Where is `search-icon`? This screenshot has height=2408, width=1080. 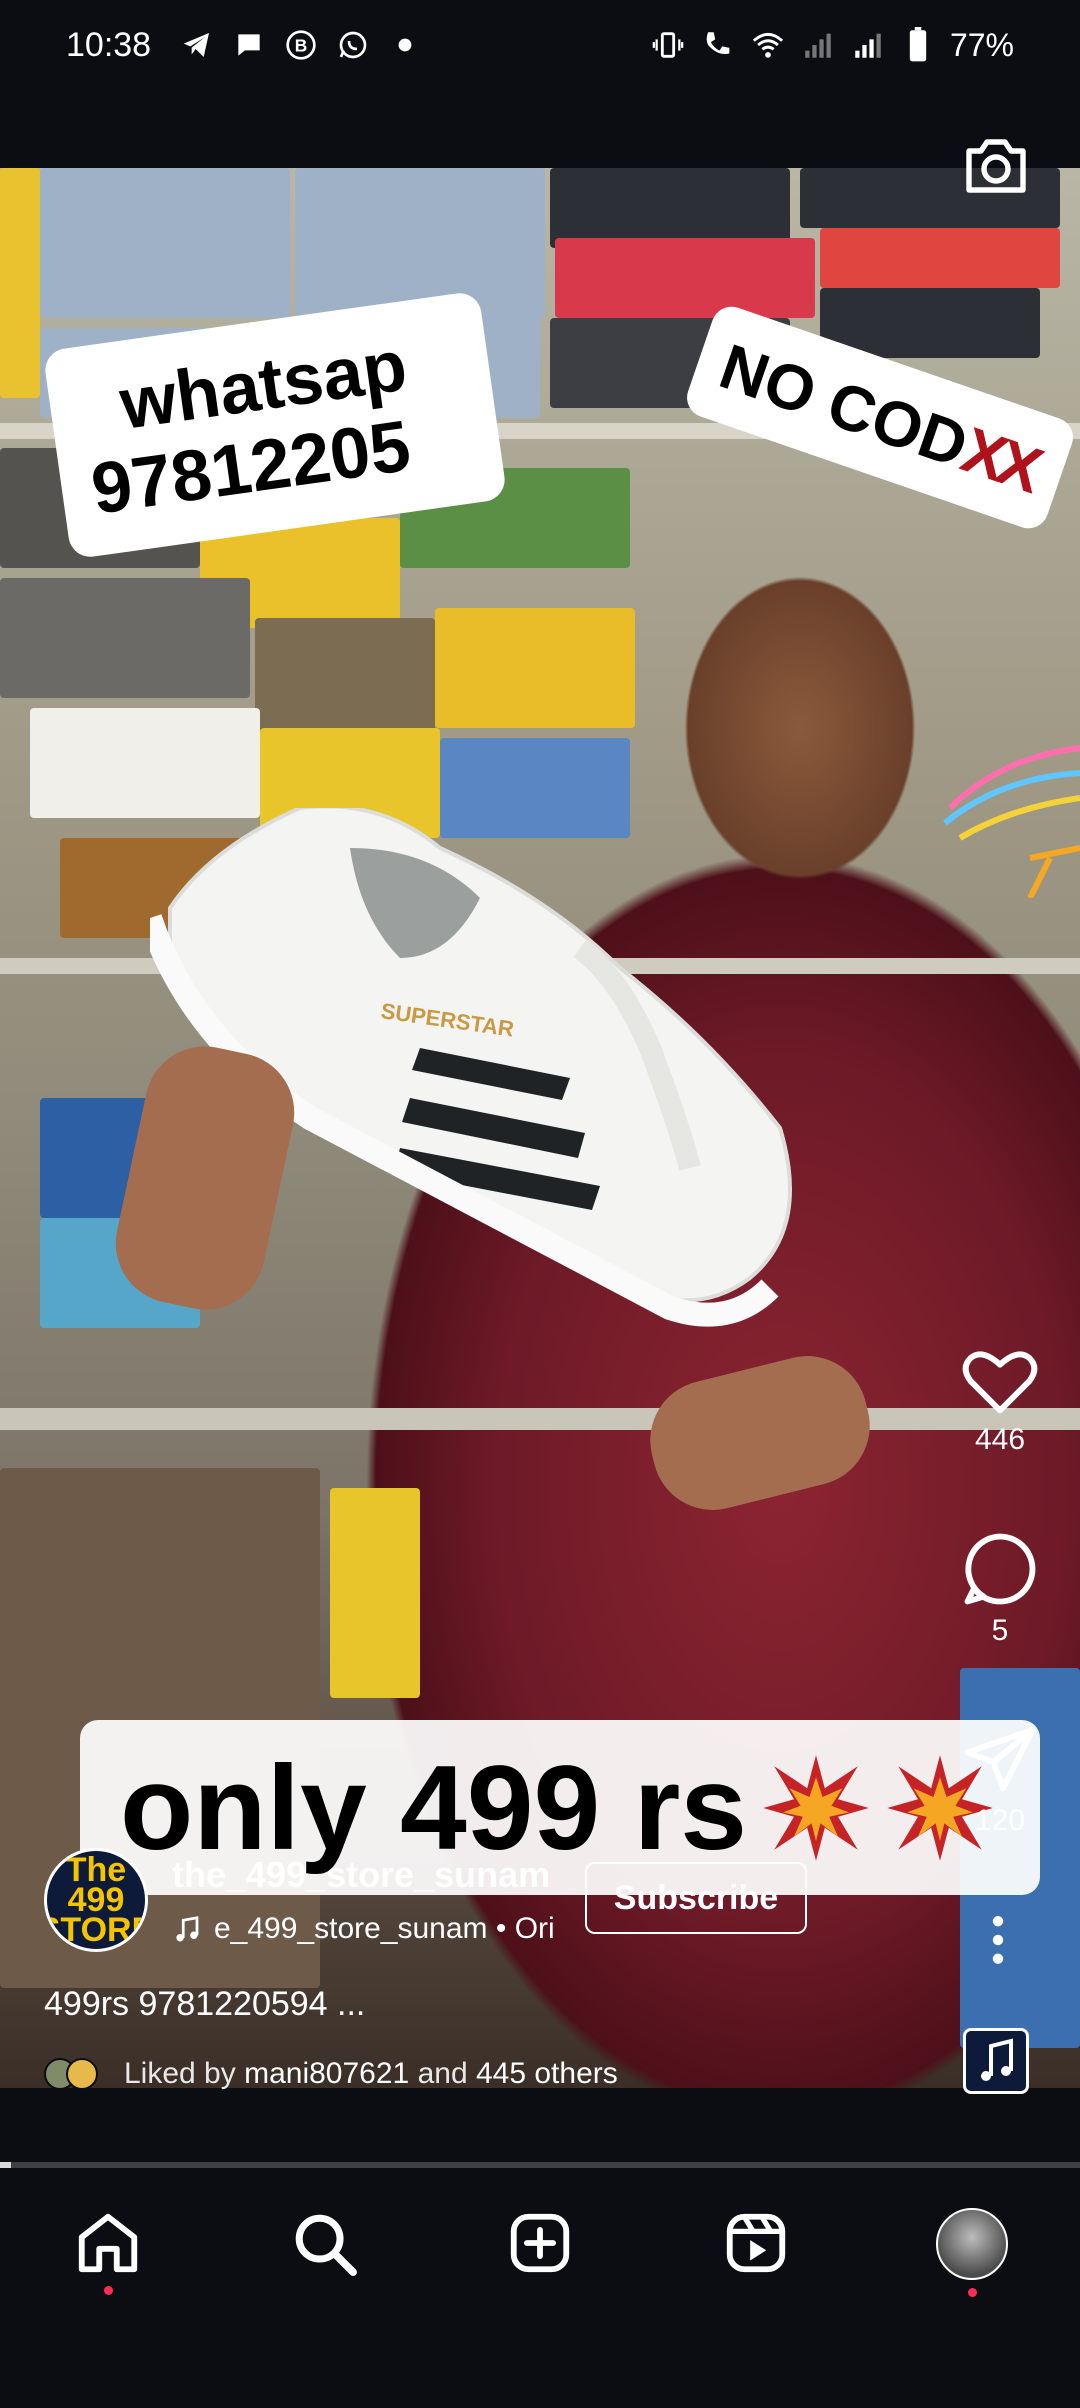
search-icon is located at coordinates (324, 2243).